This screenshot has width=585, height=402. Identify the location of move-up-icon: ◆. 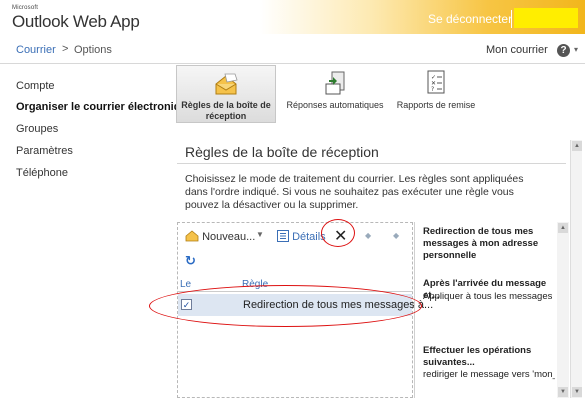
(368, 235).